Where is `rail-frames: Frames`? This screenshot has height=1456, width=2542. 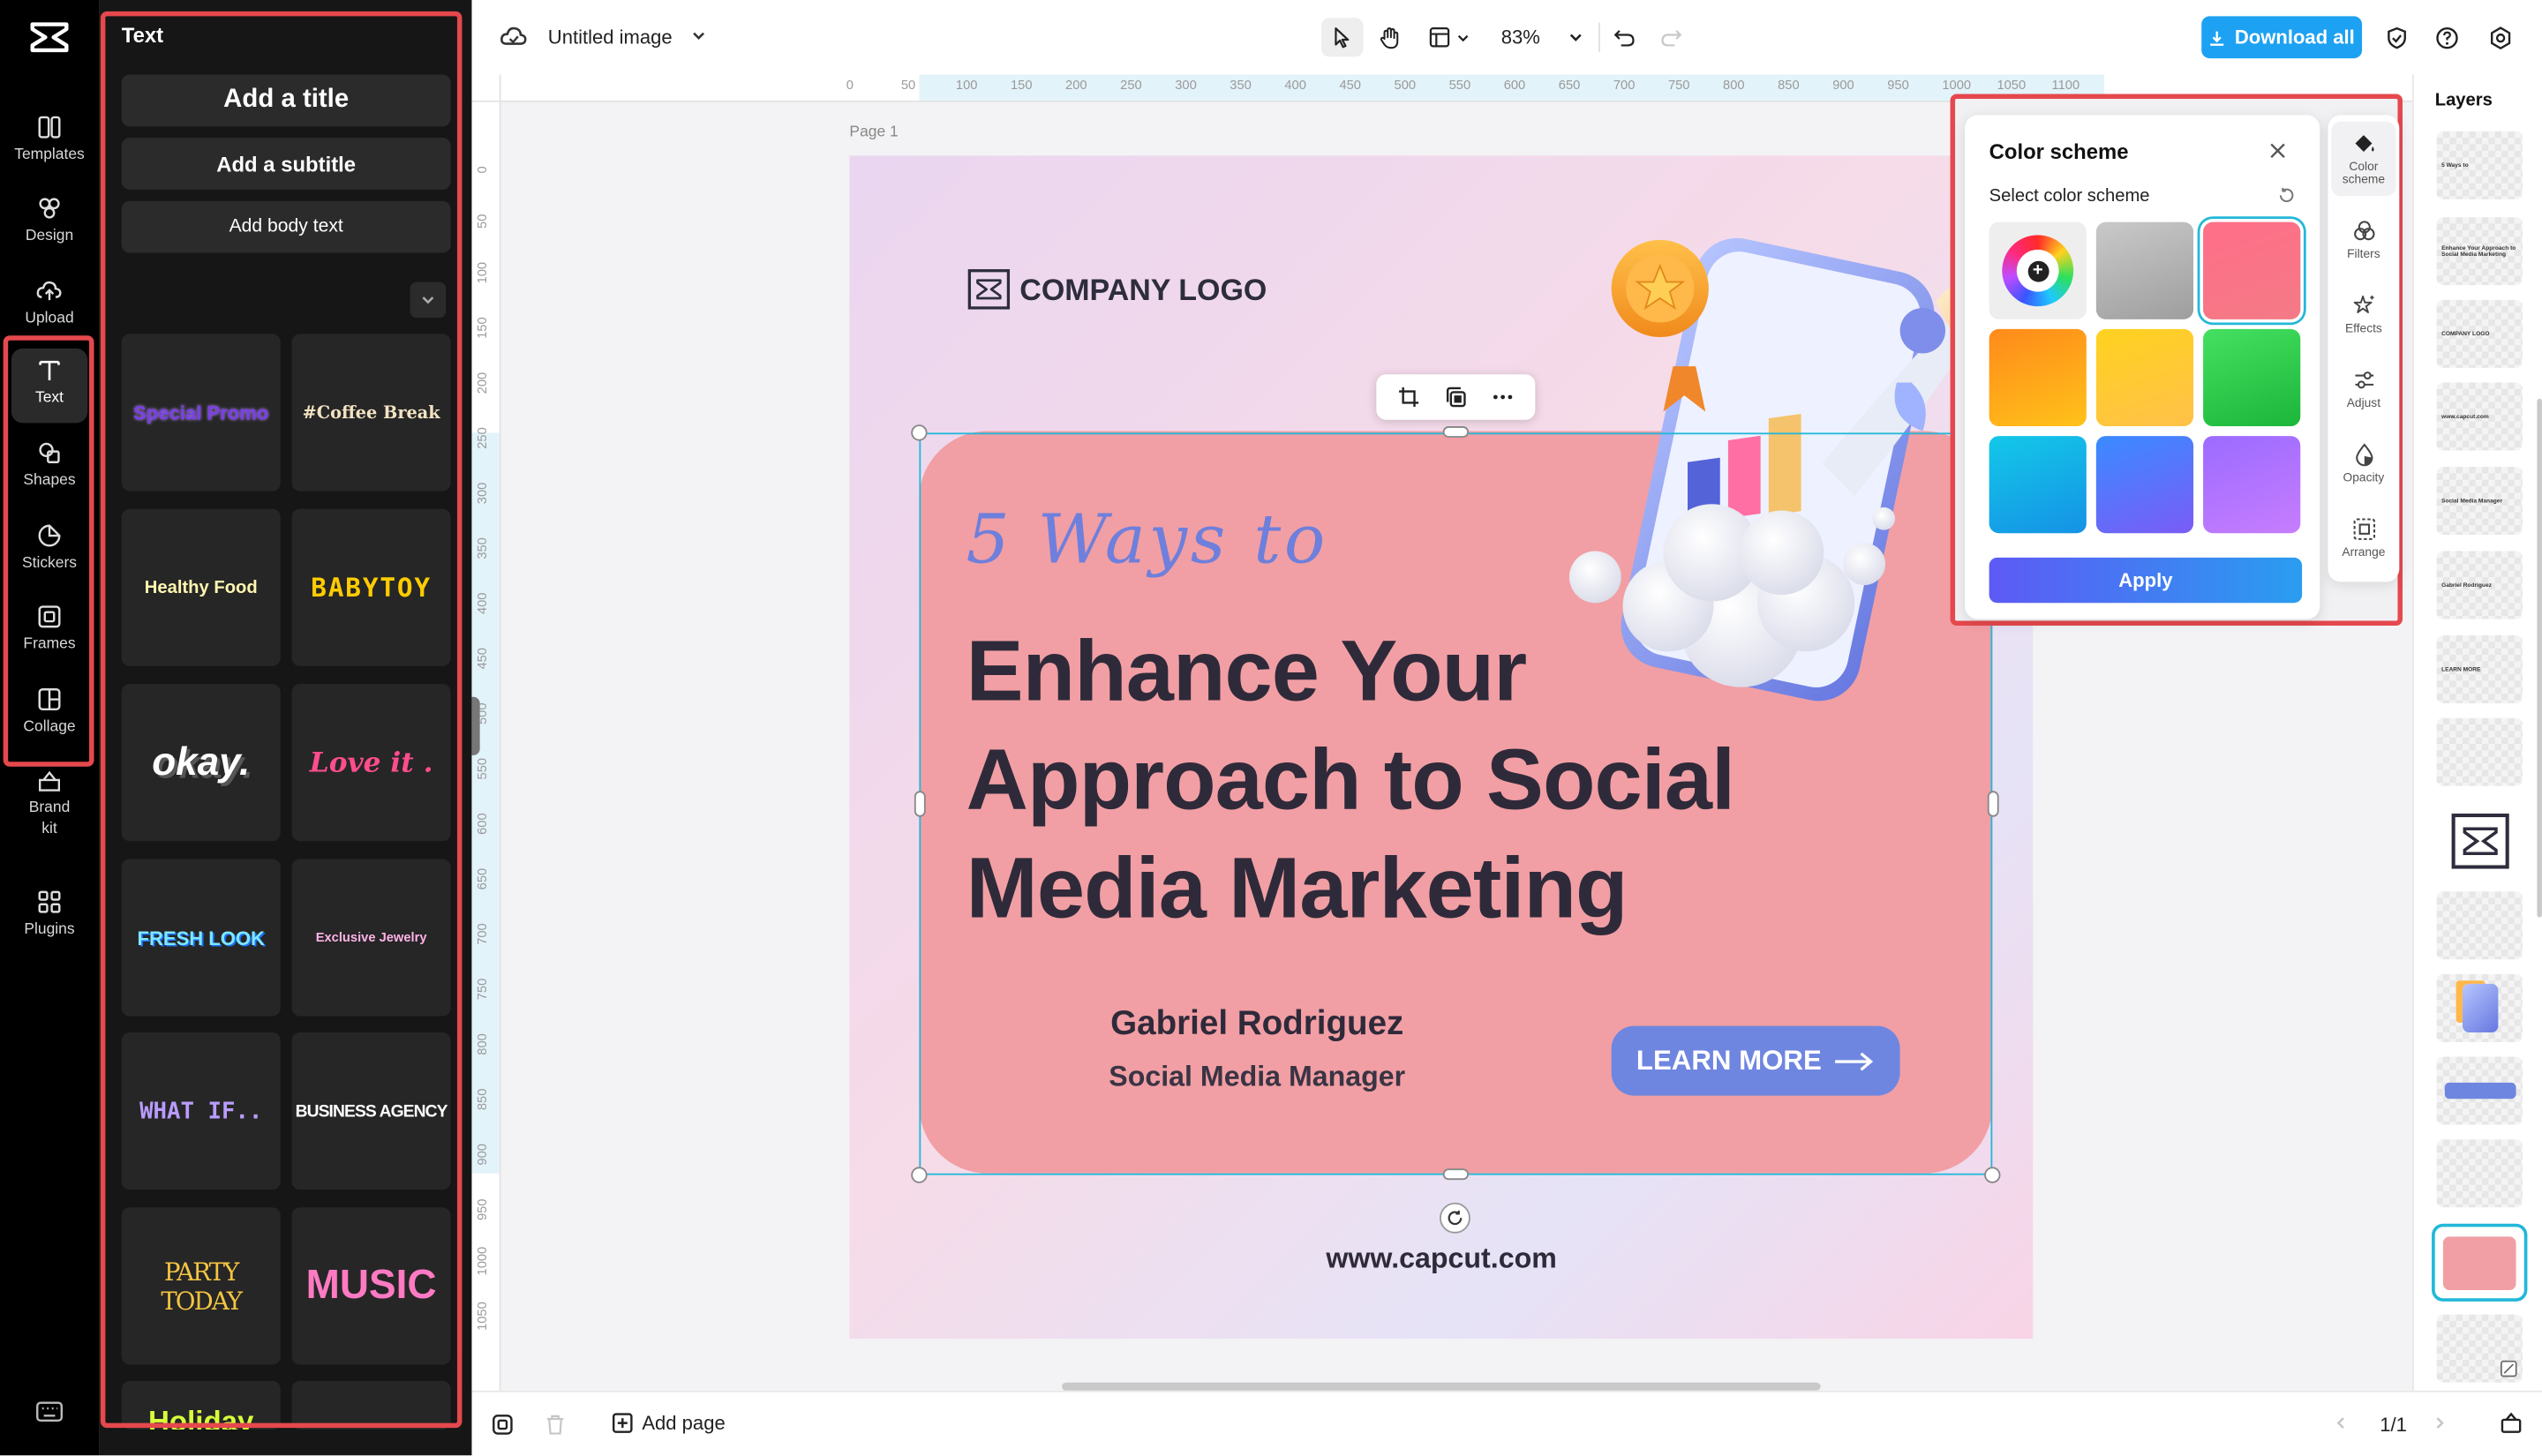
rail-frames: Frames is located at coordinates (49, 630).